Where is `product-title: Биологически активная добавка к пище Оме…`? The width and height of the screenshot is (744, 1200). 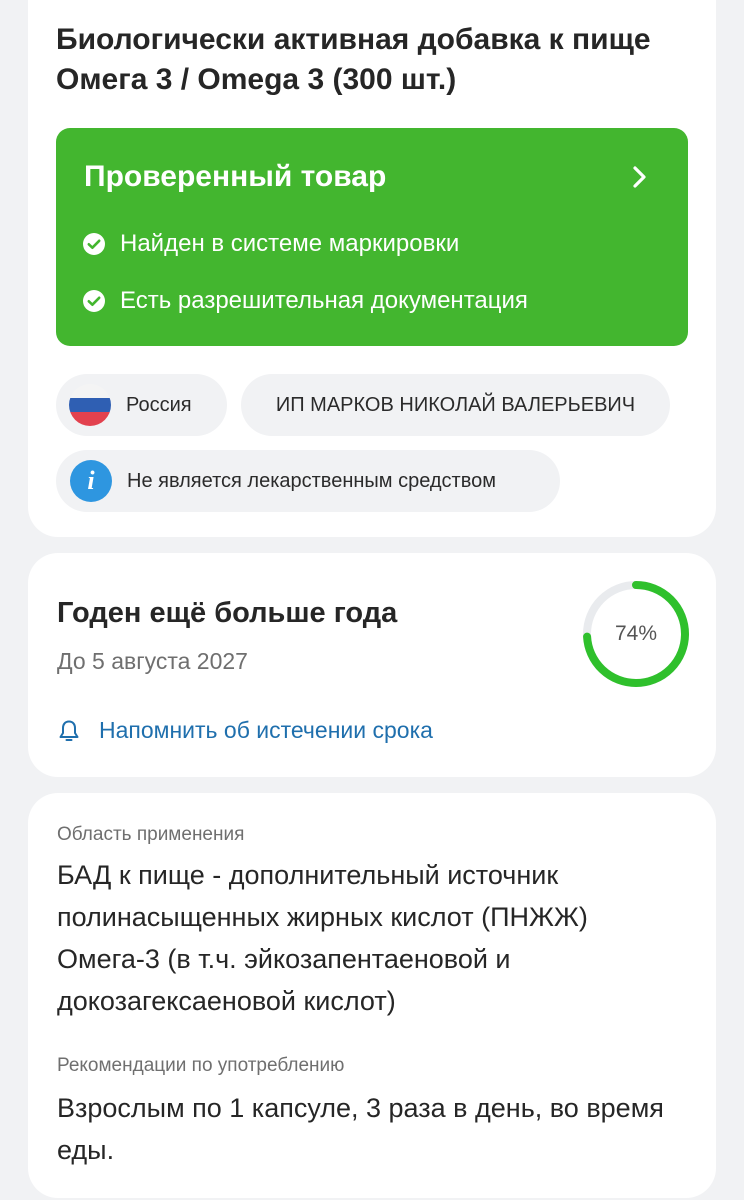 product-title: Биологически активная добавка к пище Оме… is located at coordinates (353, 59).